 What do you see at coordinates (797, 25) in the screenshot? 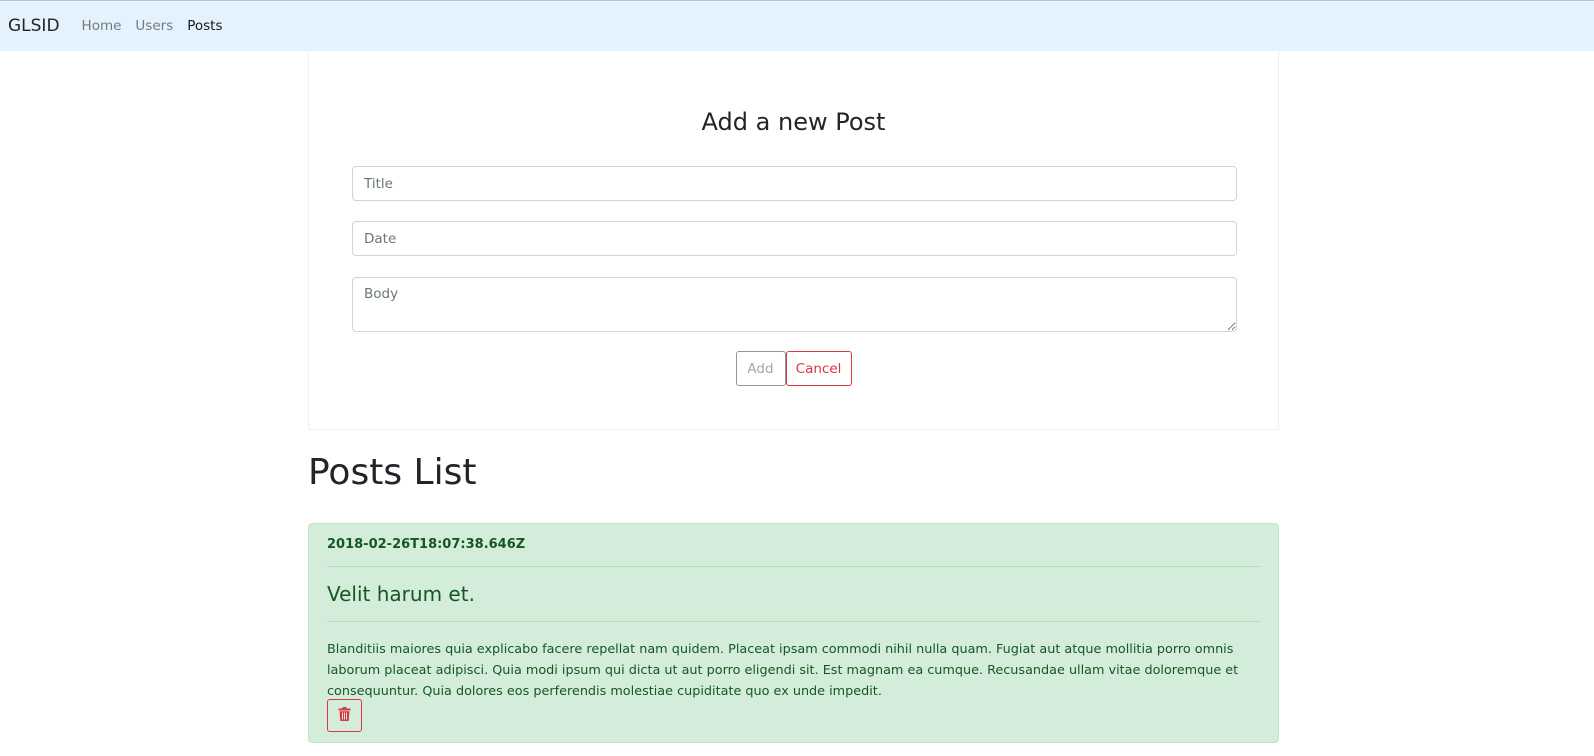
I see `navbar: GLSID Home Users Posts` at bounding box center [797, 25].